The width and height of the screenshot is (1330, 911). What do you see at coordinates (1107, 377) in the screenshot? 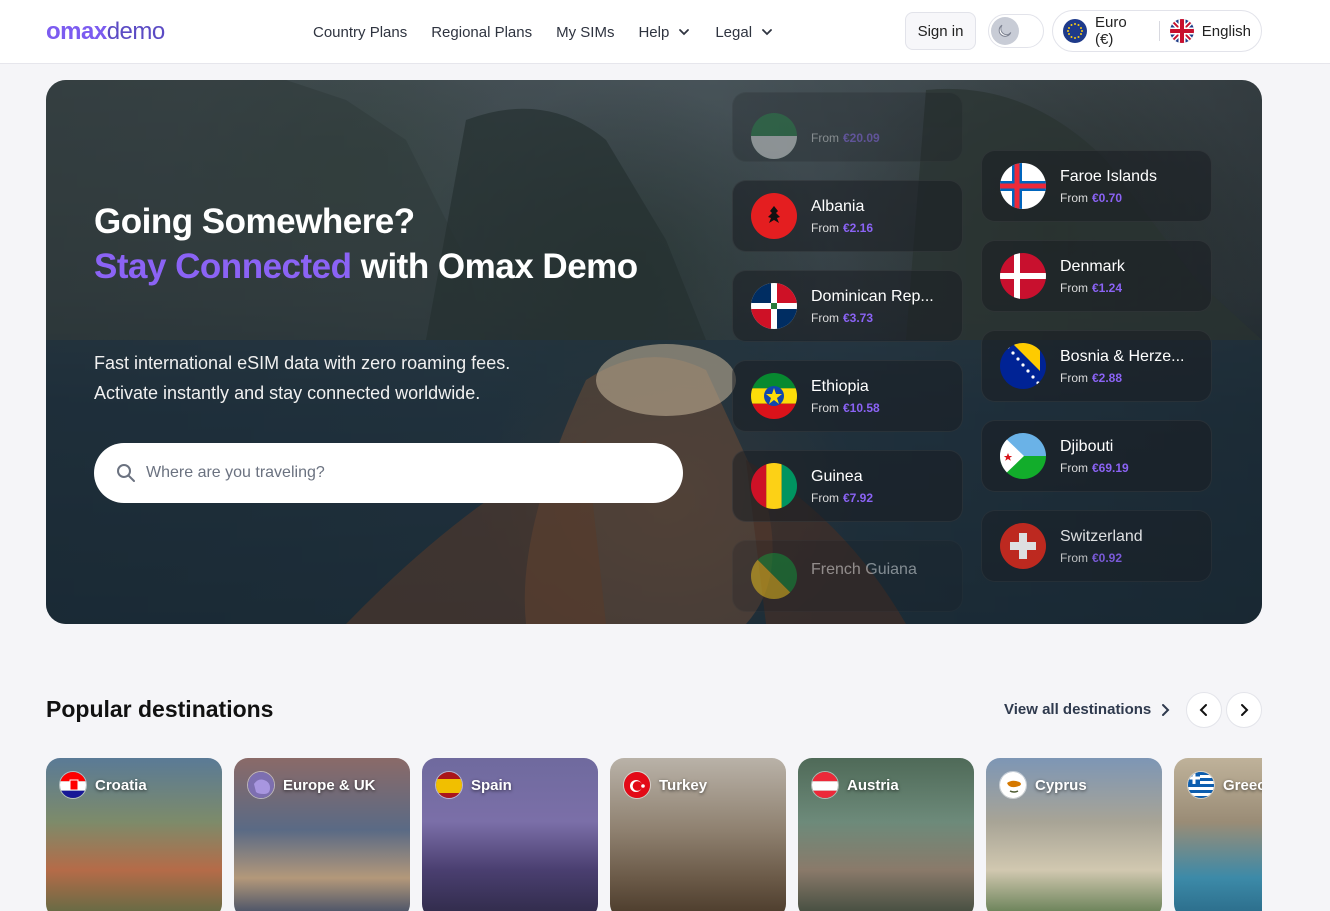
I see `price: €2.88` at bounding box center [1107, 377].